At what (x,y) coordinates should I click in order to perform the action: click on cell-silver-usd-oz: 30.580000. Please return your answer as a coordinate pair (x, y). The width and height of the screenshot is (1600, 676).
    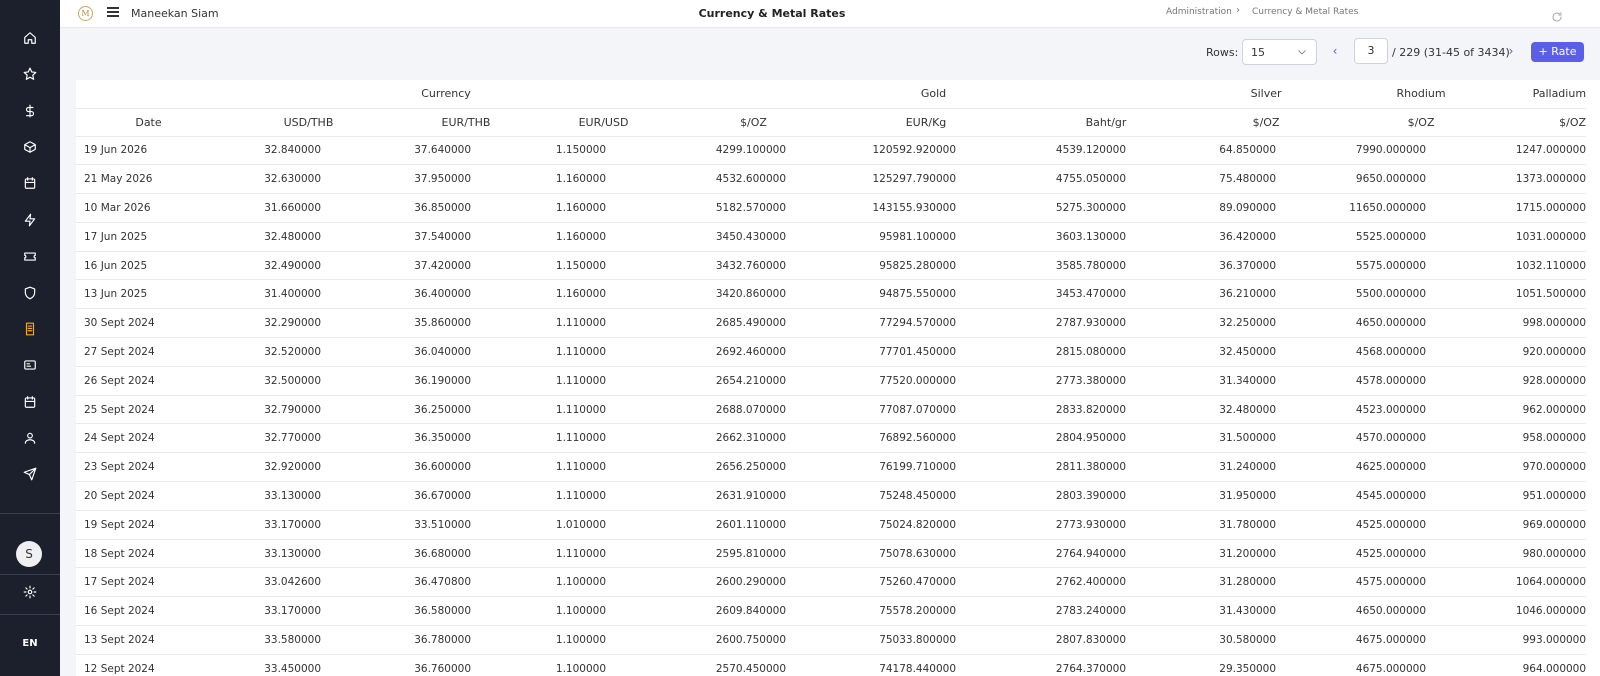
    Looking at the image, I should click on (1266, 640).